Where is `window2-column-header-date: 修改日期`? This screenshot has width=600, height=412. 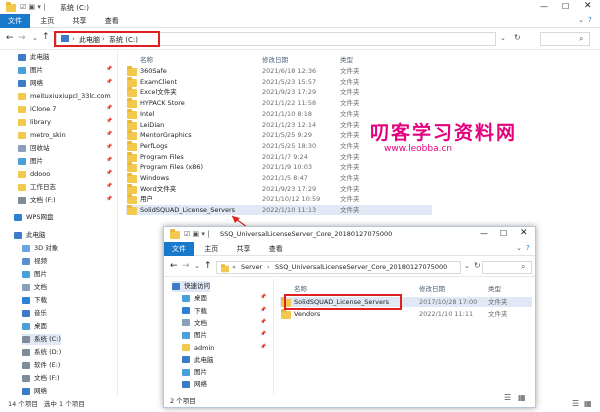
window2-column-header-date: 修改日期 is located at coordinates (432, 288).